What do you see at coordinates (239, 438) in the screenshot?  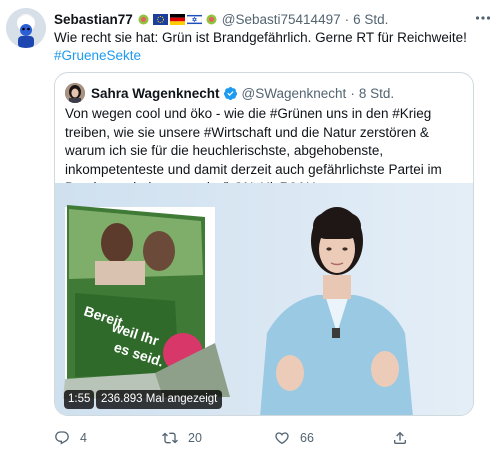 I see `tweet-actions: 4 20 66` at bounding box center [239, 438].